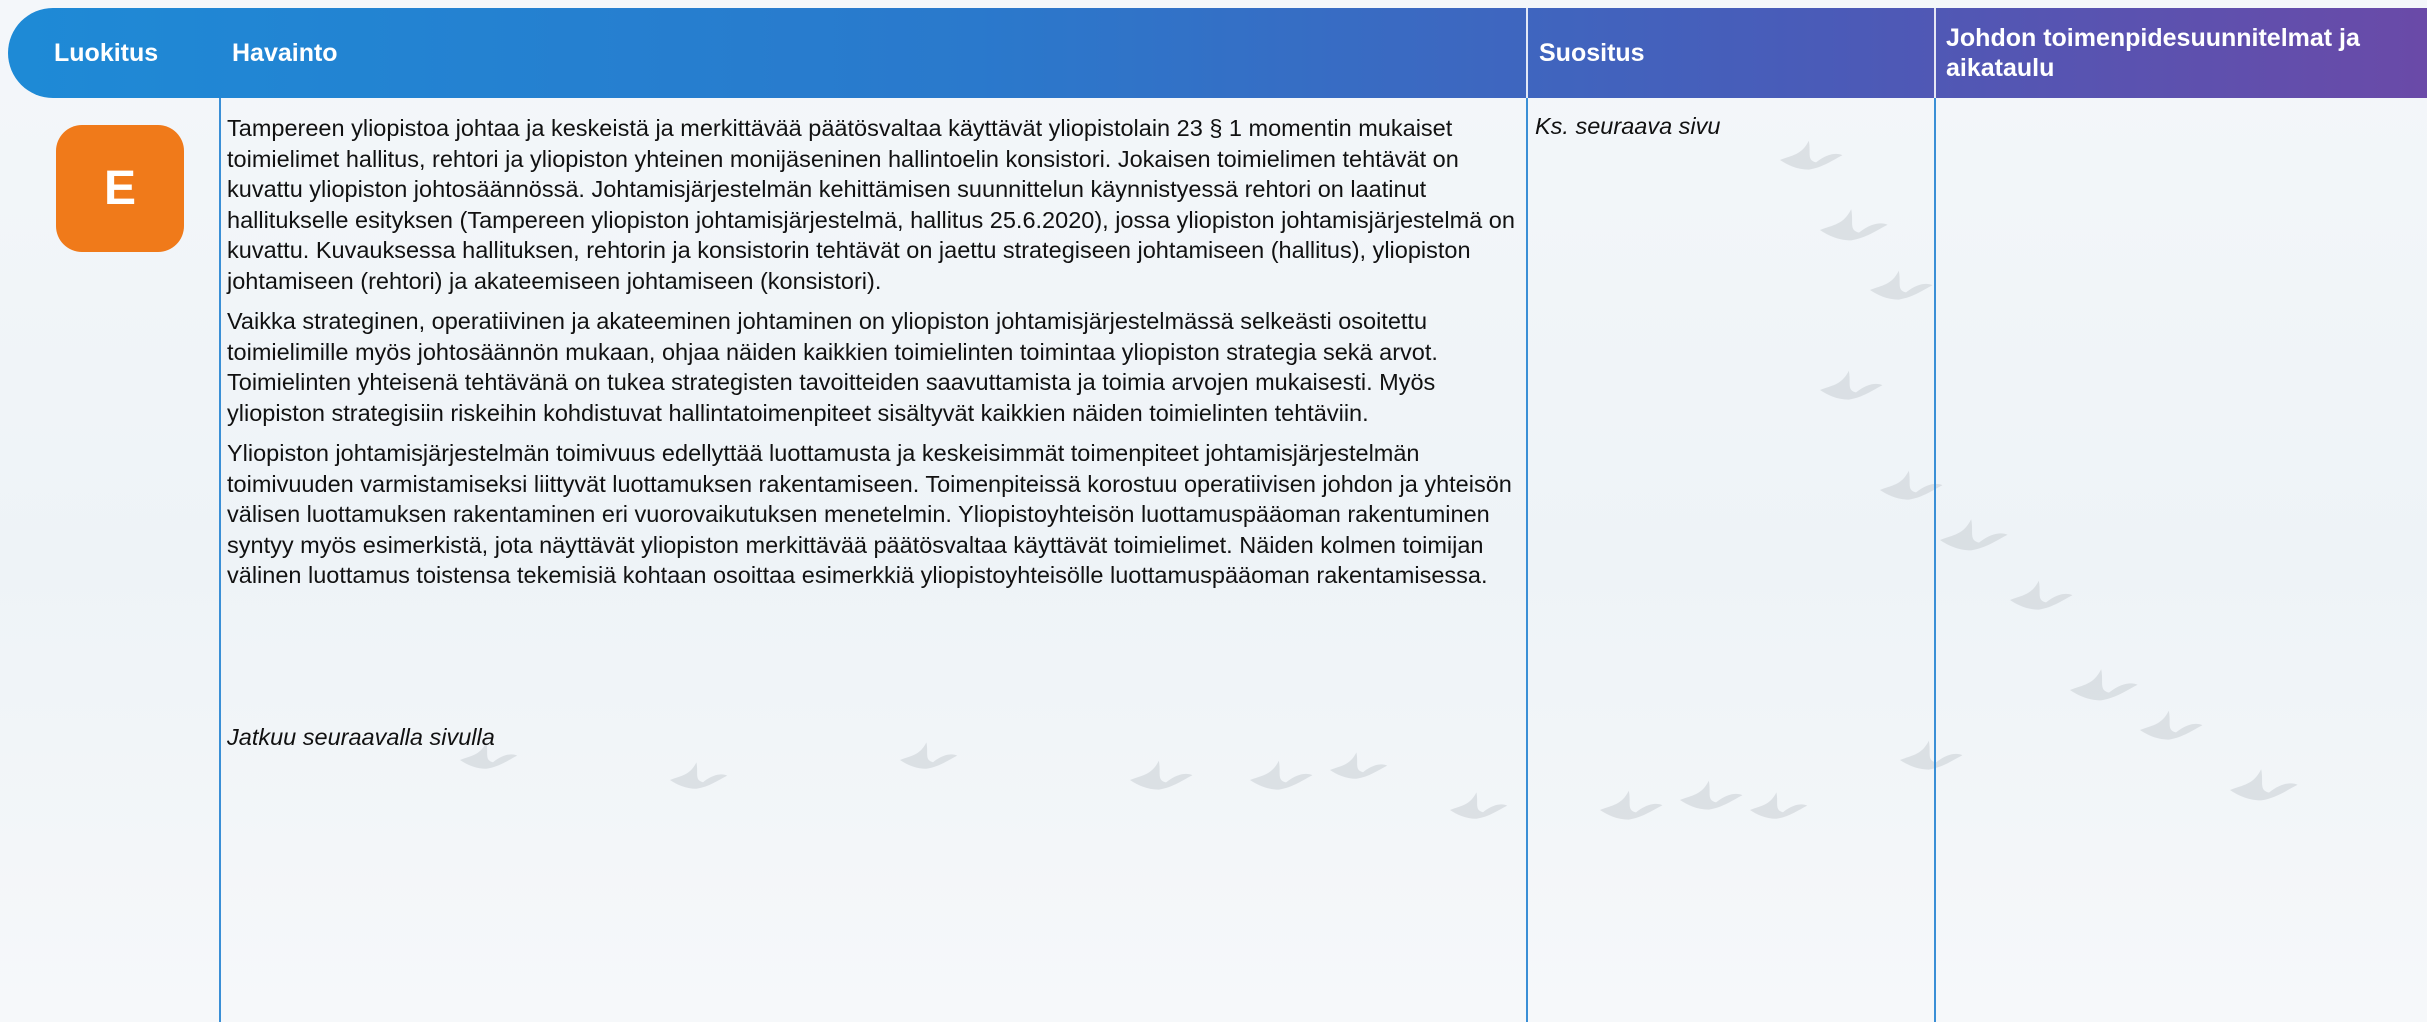 The height and width of the screenshot is (1022, 2427). Describe the element at coordinates (120, 188) in the screenshot. I see `classification-badge: E` at that location.